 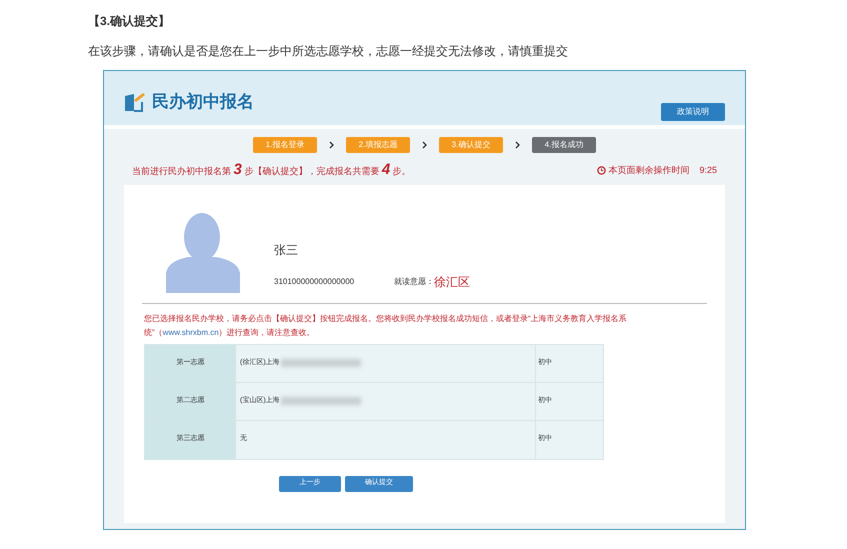 What do you see at coordinates (601, 170) in the screenshot?
I see `clock-icon` at bounding box center [601, 170].